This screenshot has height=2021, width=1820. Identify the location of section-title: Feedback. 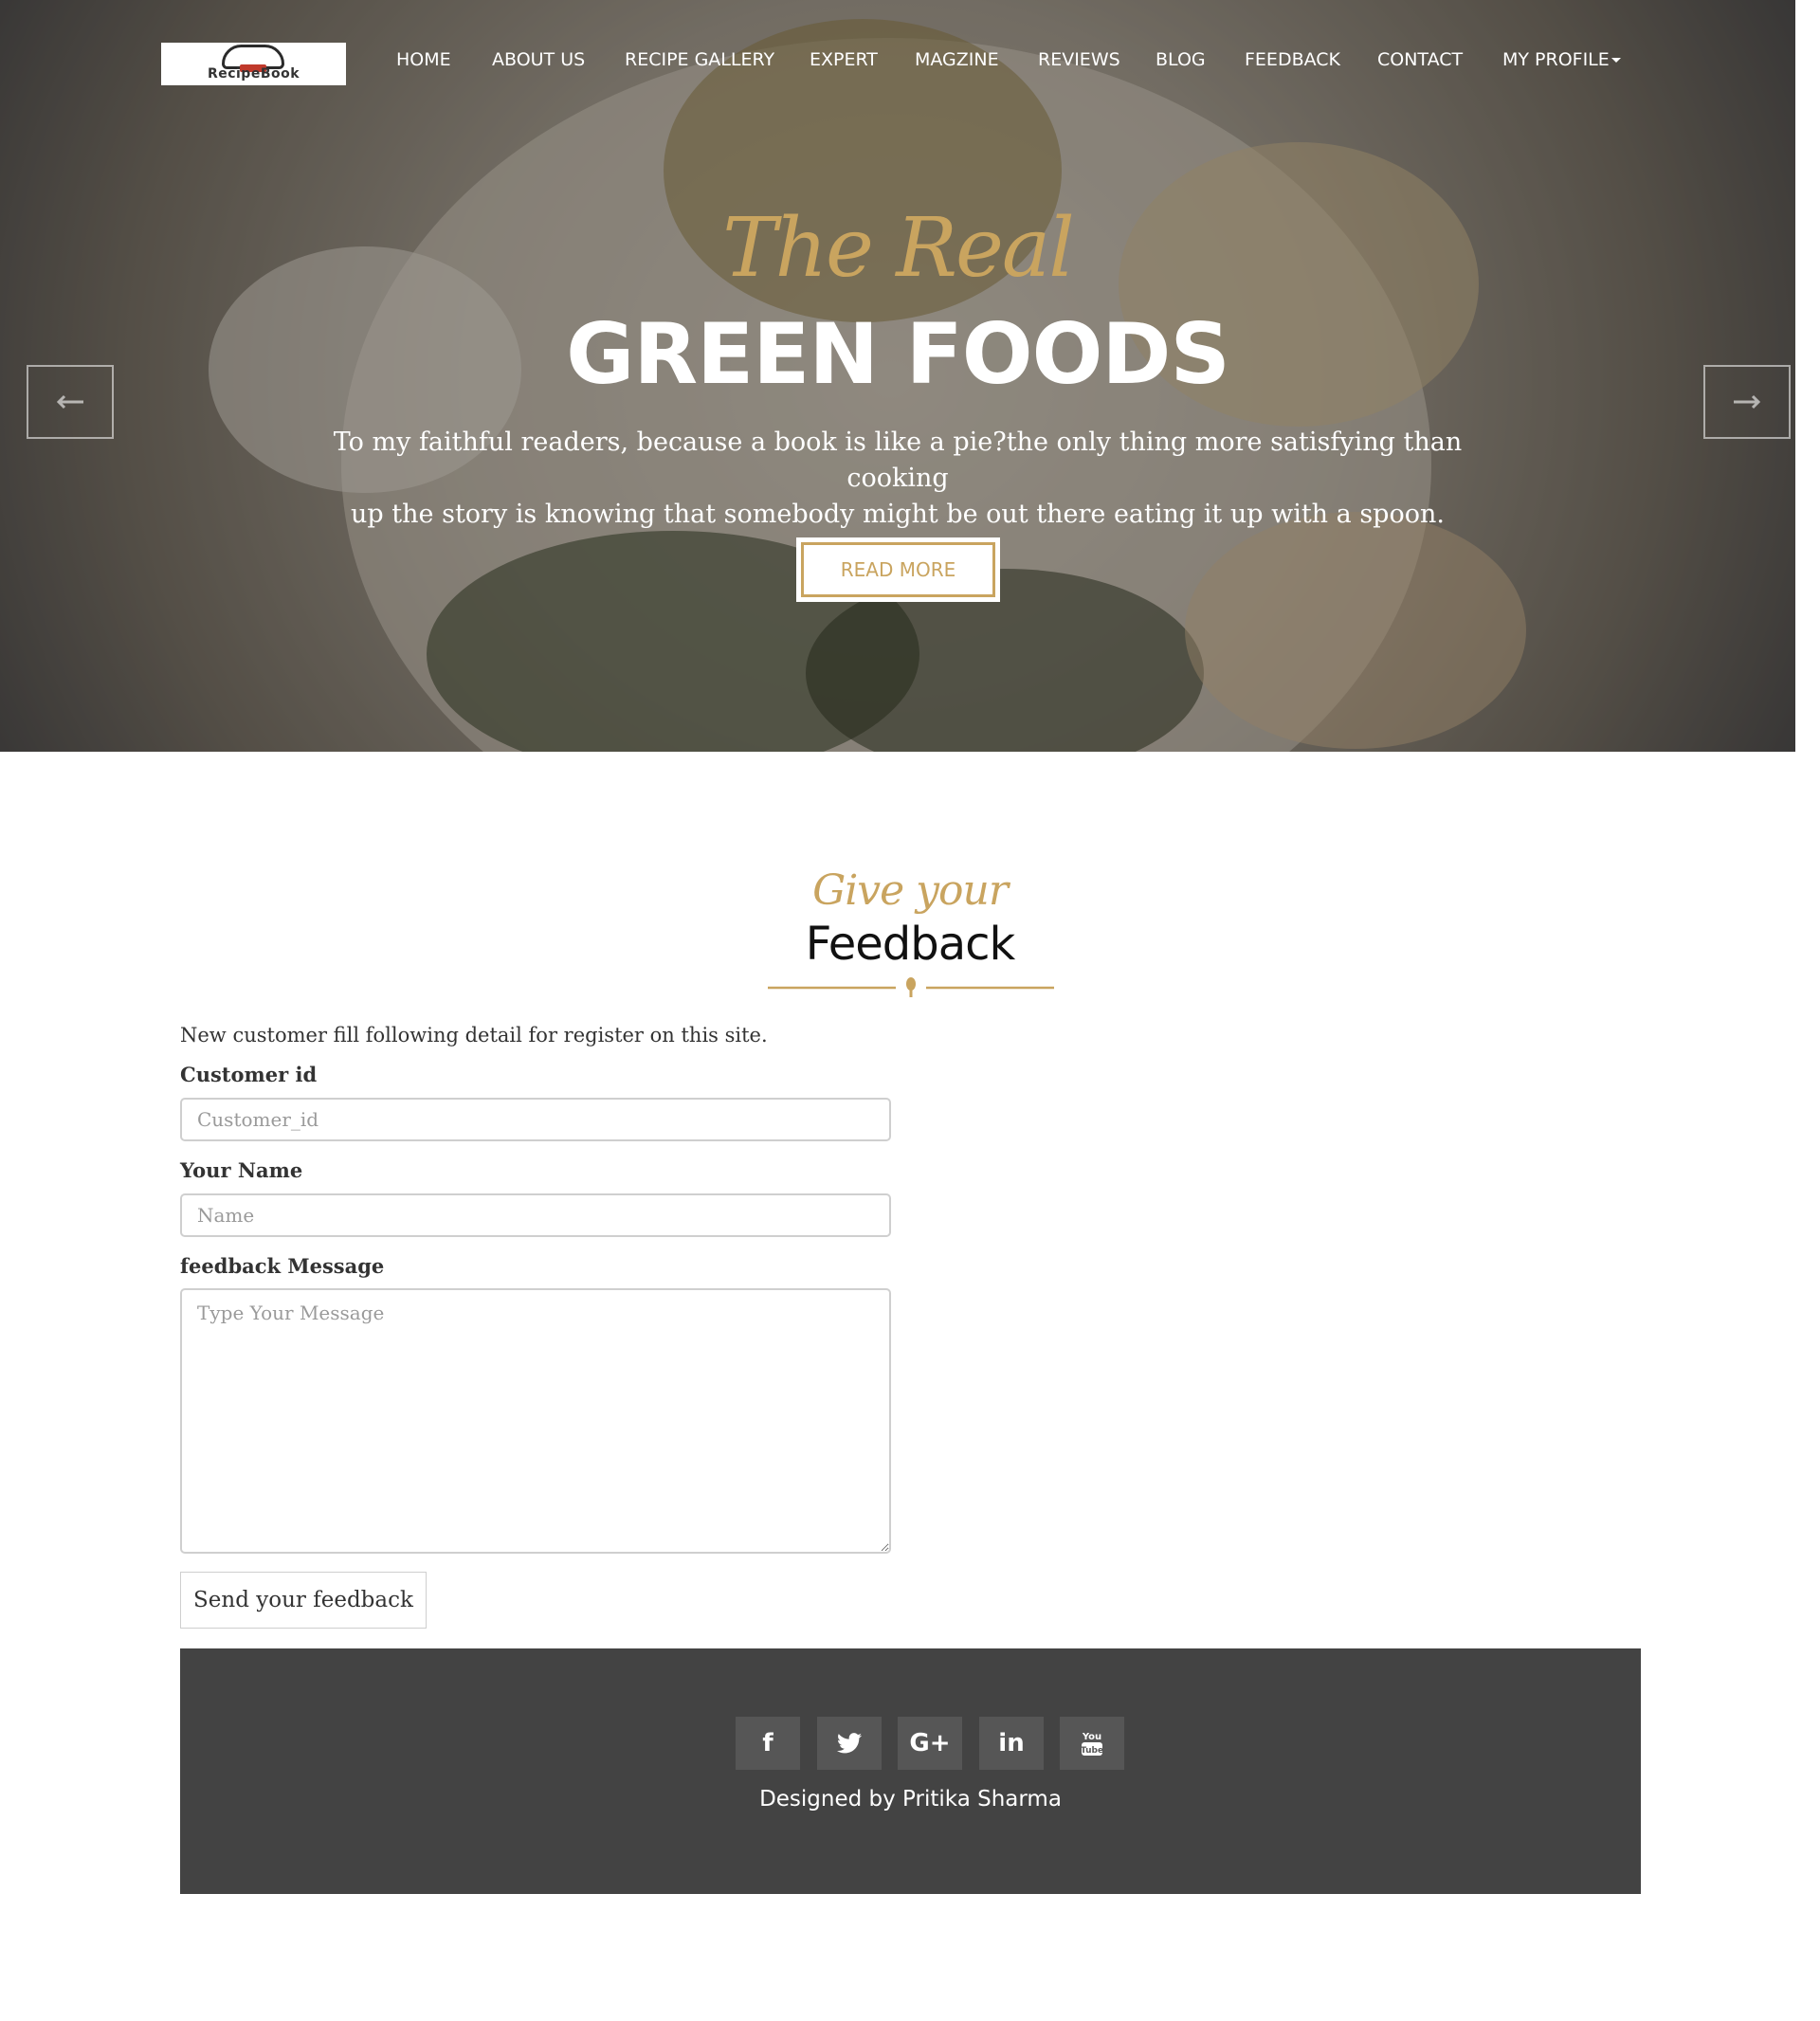
(910, 945).